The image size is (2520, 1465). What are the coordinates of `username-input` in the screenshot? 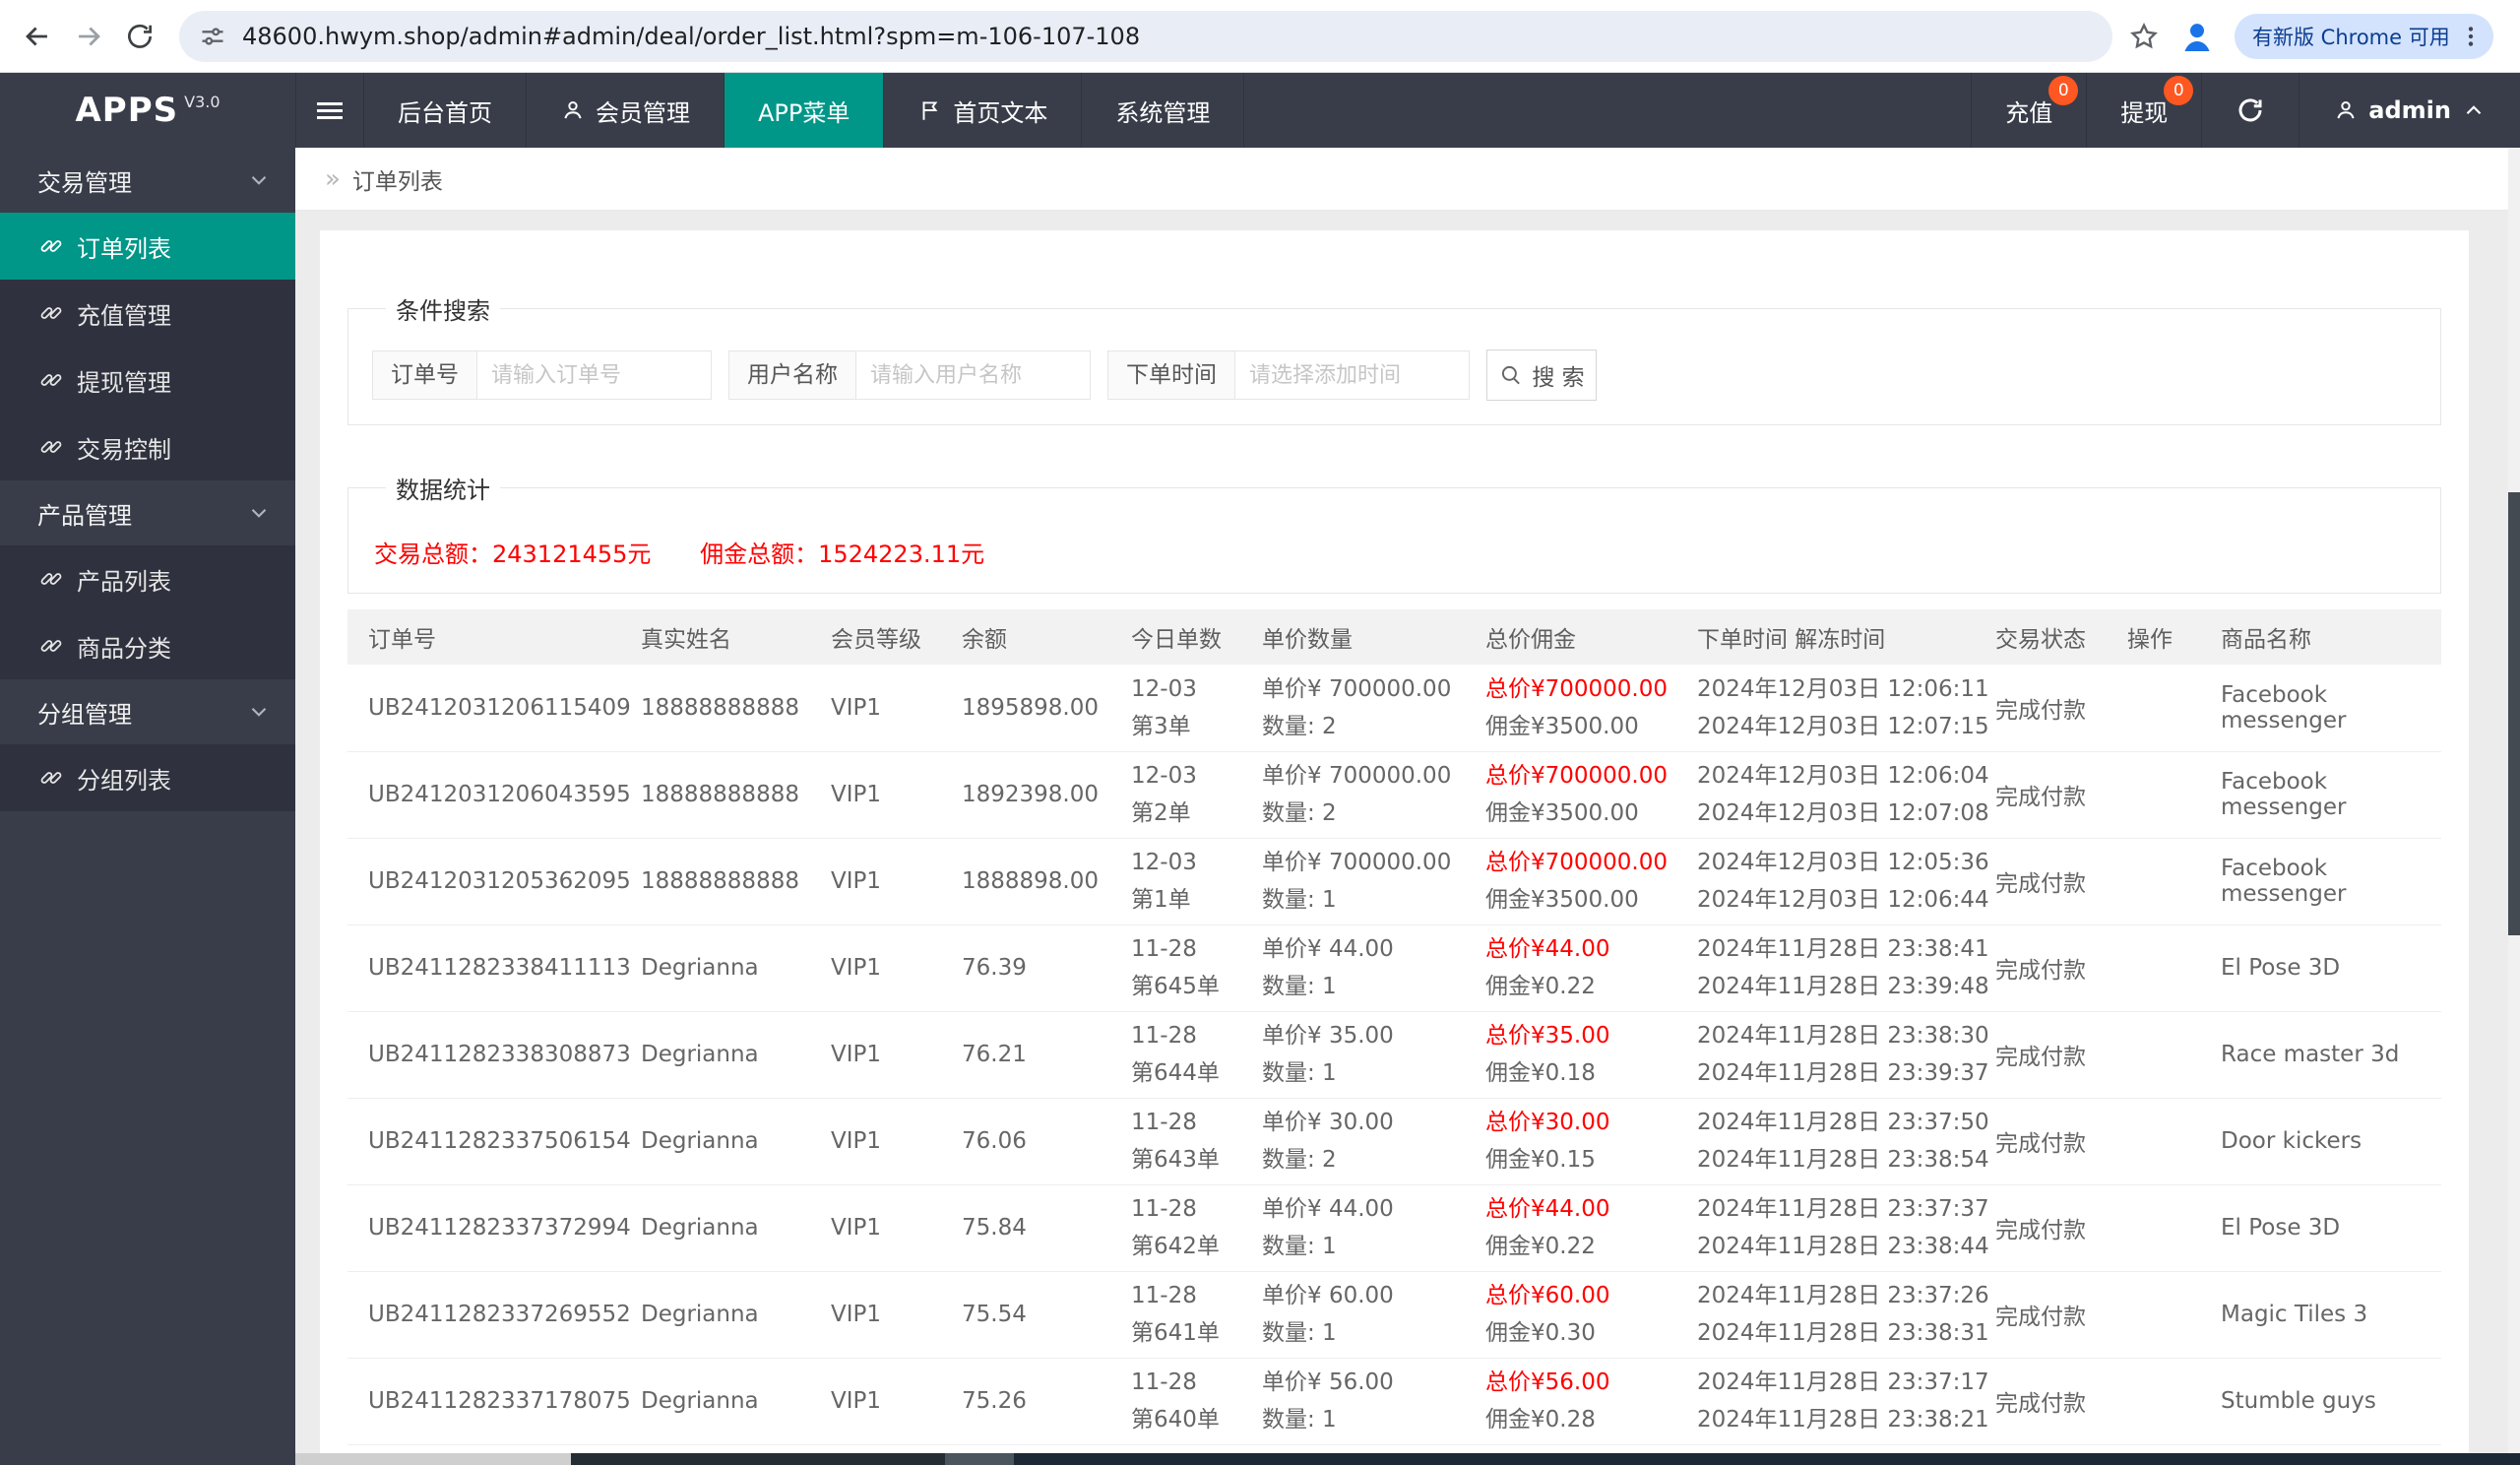 It's located at (973, 375).